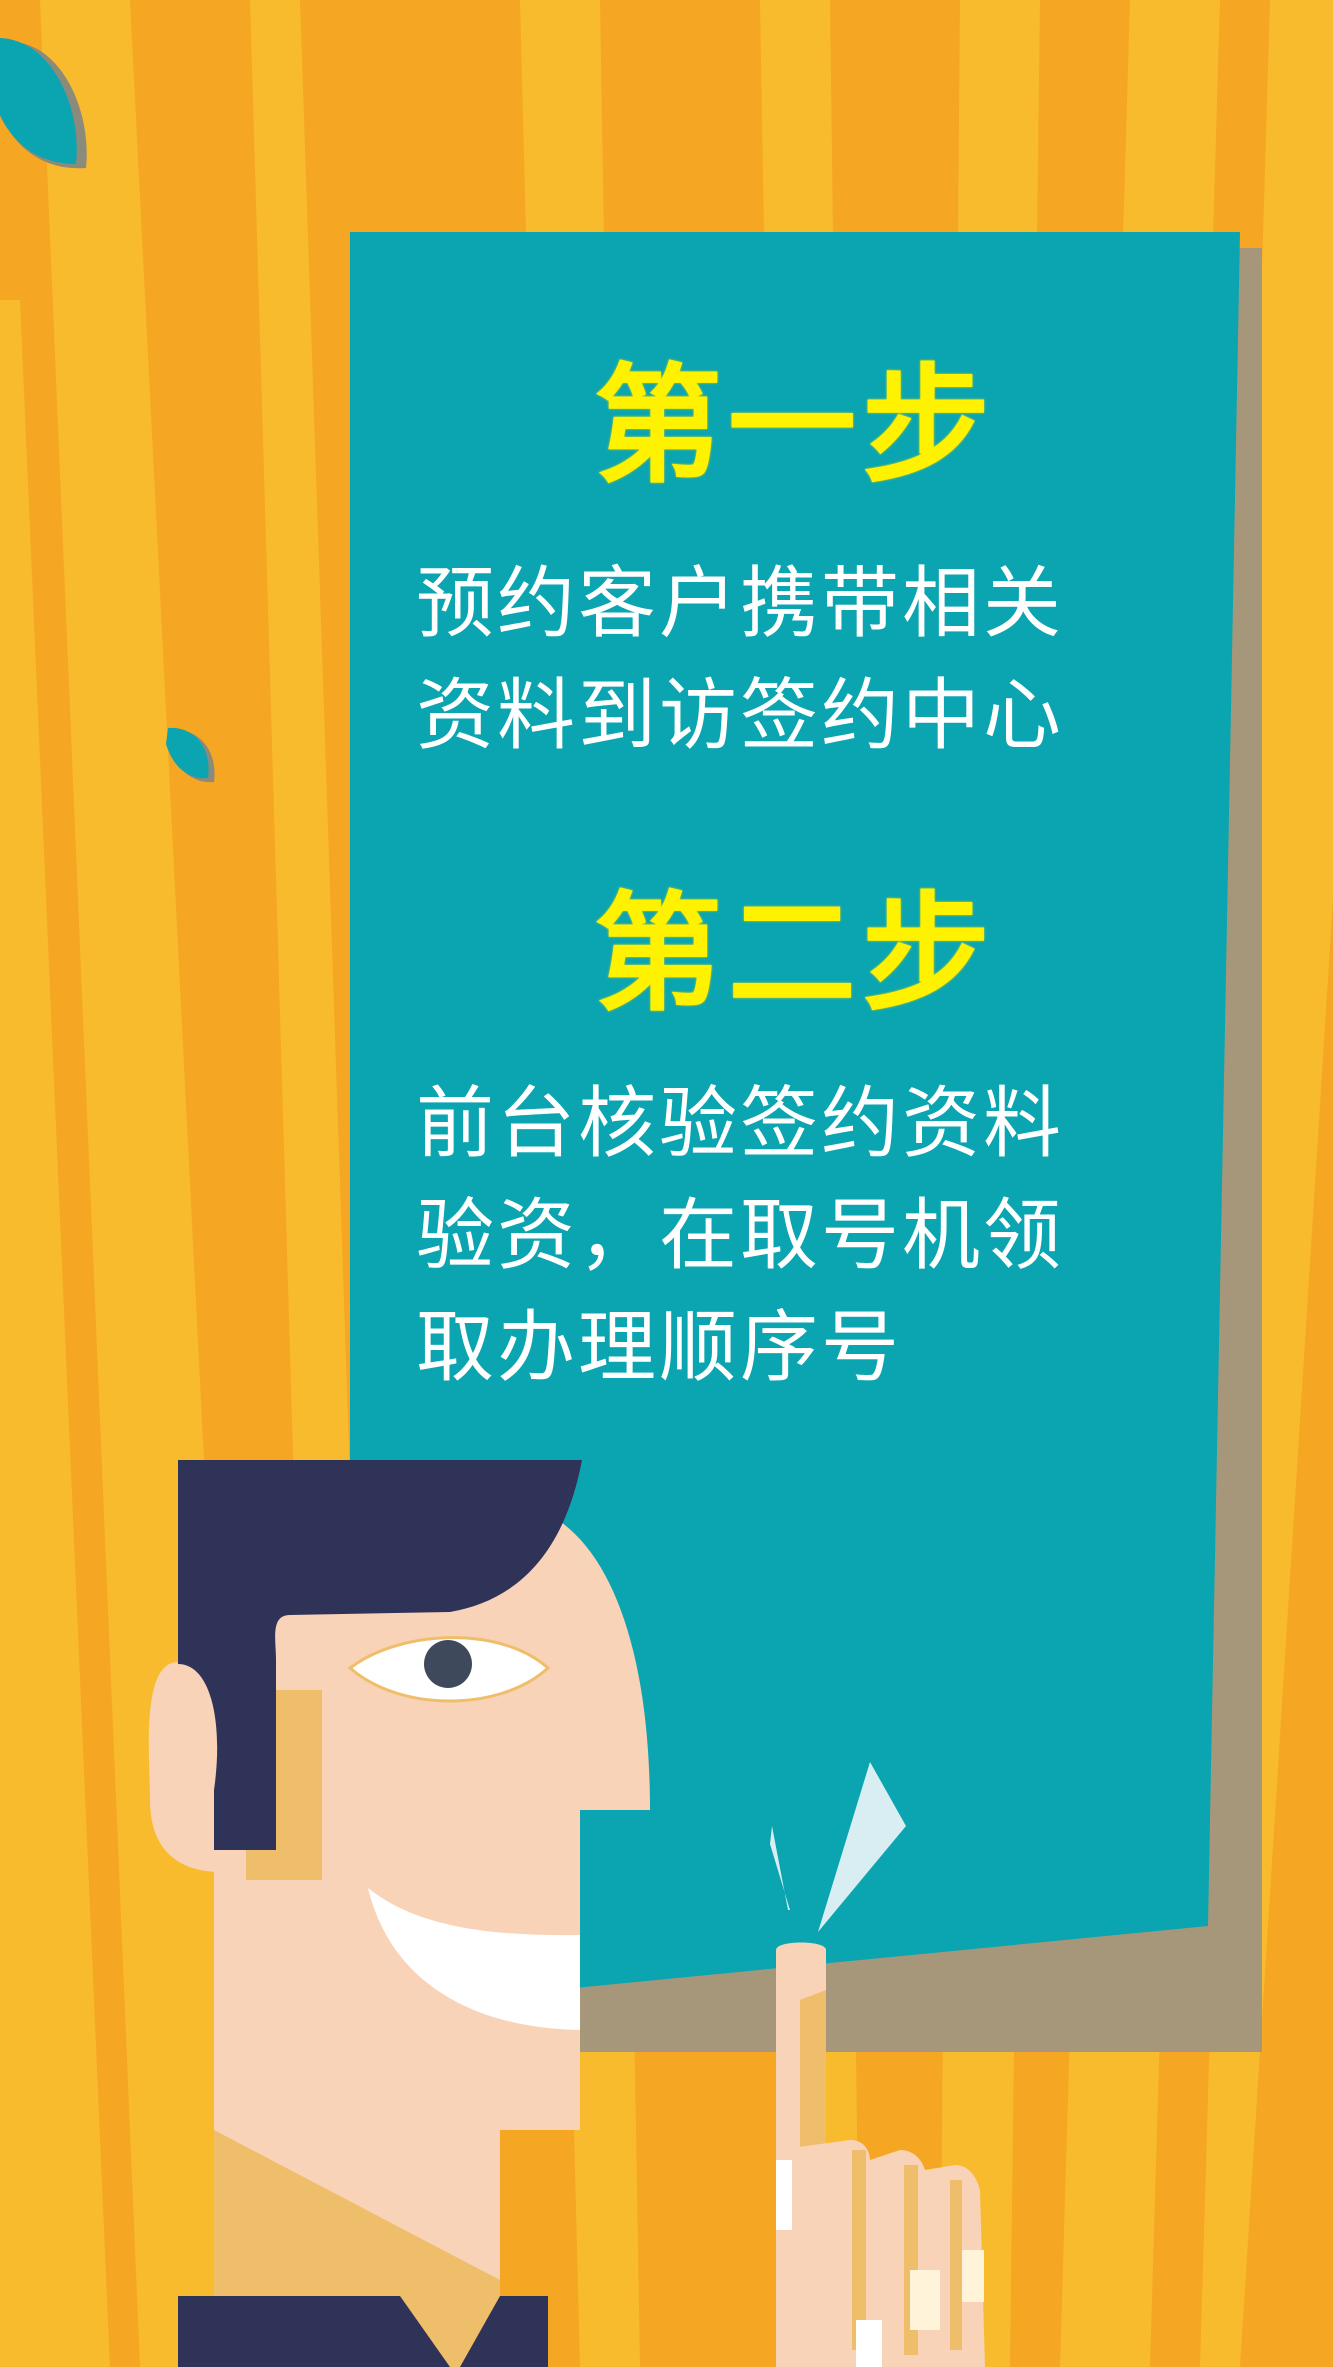 Image resolution: width=1333 pixels, height=2367 pixels. I want to click on sparkle-small, so click(780, 1868).